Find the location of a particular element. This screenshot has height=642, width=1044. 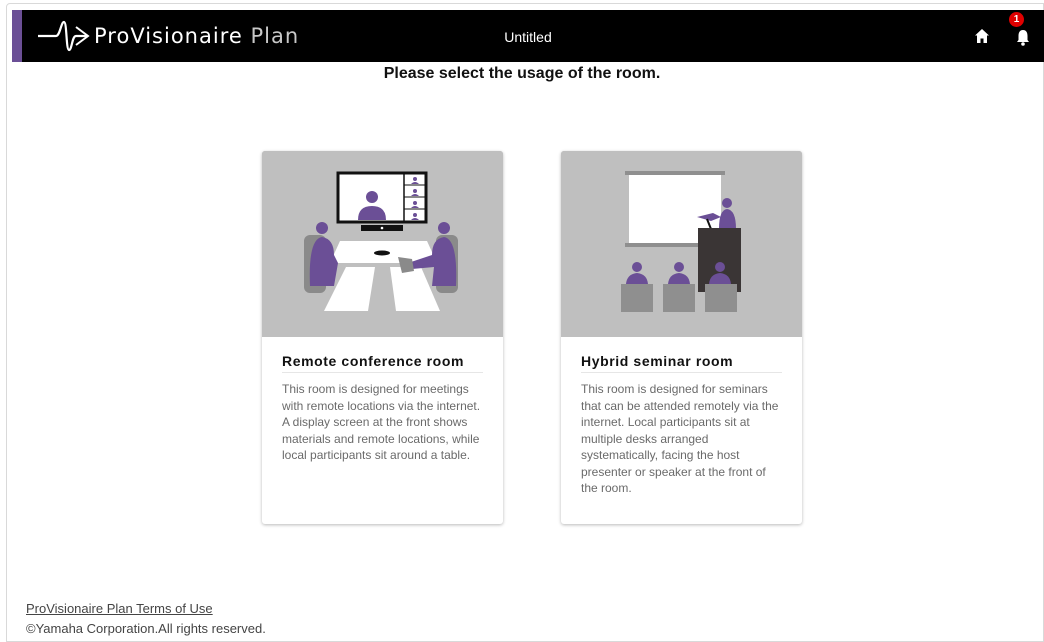

brand-name: ProVisionaire Plan is located at coordinates (196, 36).